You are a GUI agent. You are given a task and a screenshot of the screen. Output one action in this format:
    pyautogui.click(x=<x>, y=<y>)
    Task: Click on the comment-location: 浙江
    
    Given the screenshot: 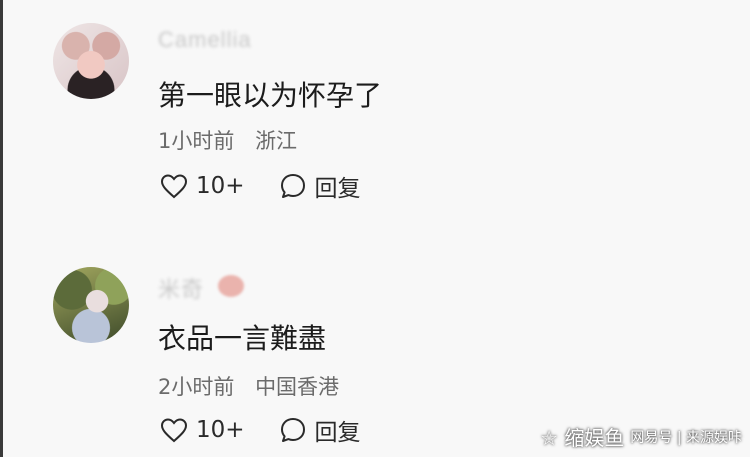 What is the action you would take?
    pyautogui.click(x=276, y=141)
    